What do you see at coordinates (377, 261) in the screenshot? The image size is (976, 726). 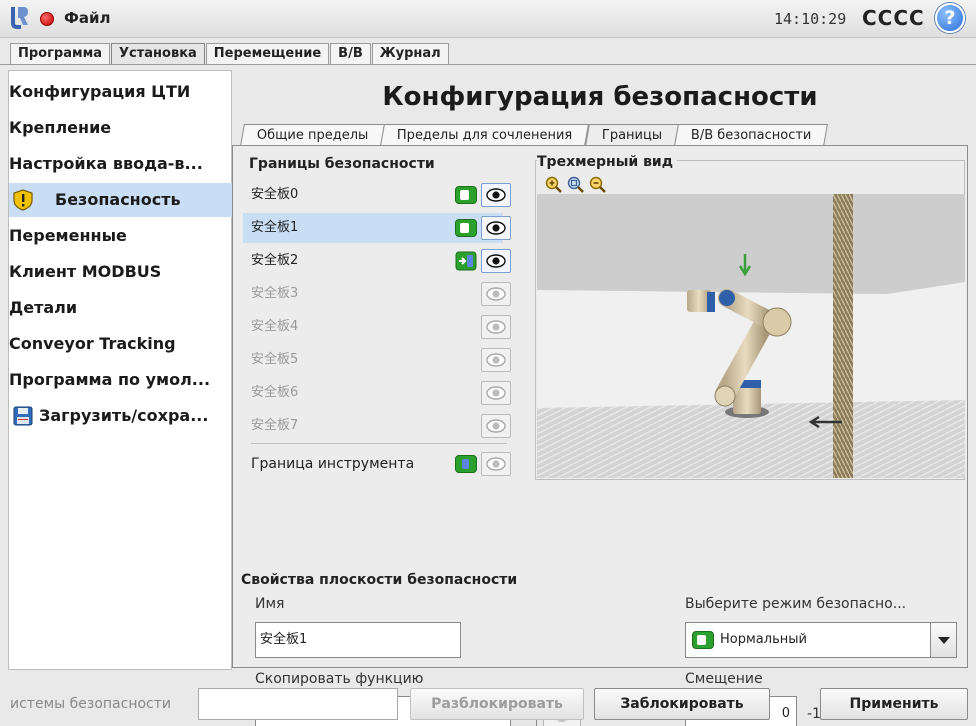 I see `plane-row-2: 安全板2` at bounding box center [377, 261].